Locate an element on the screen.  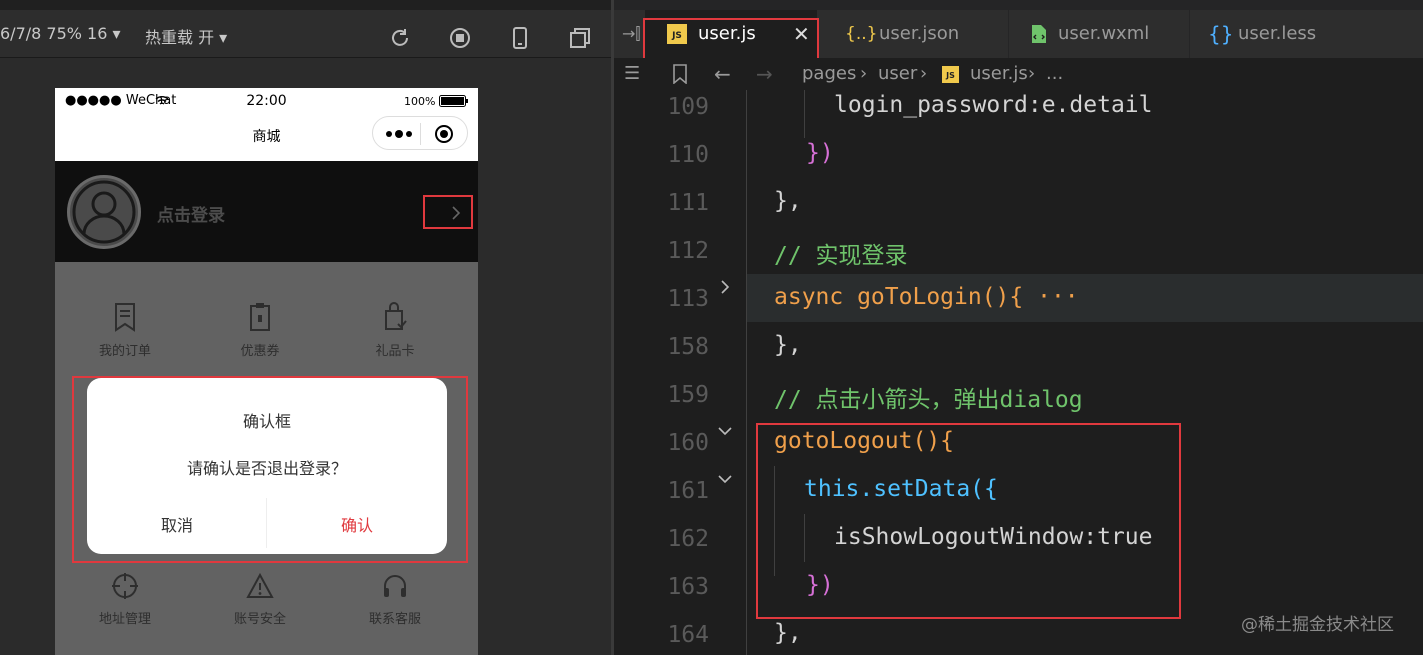
code-line-112: // 实现登录 is located at coordinates (841, 256).